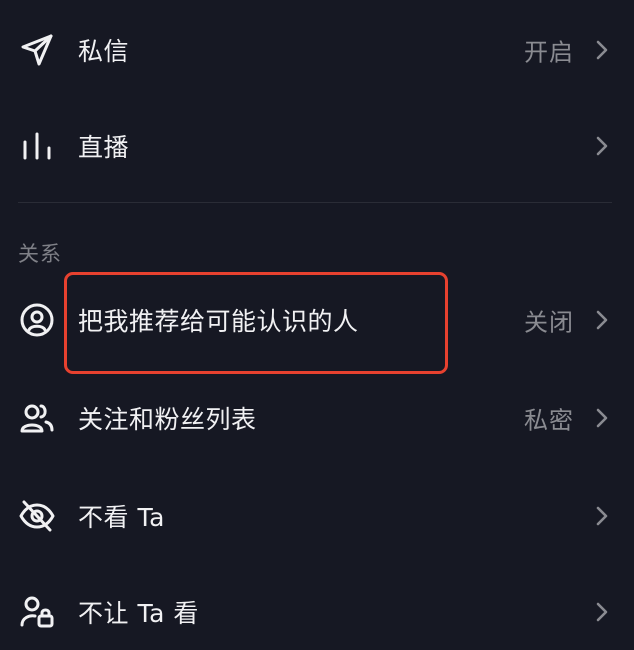  I want to click on setting-label-hide-them: 不看 Ta, so click(121, 517).